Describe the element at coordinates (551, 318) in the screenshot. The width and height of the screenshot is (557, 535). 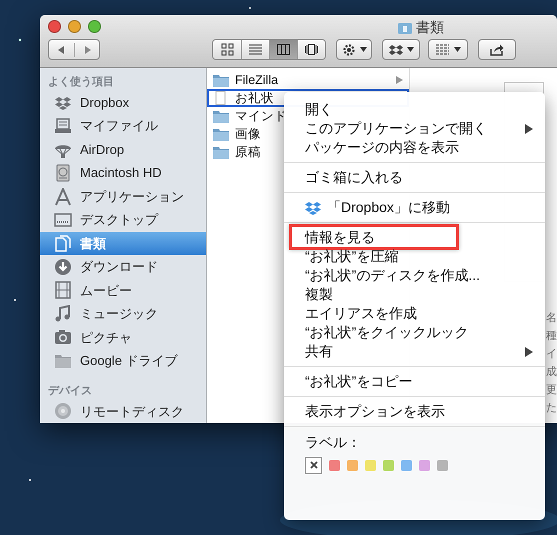
I see `preview-text: 名` at that location.